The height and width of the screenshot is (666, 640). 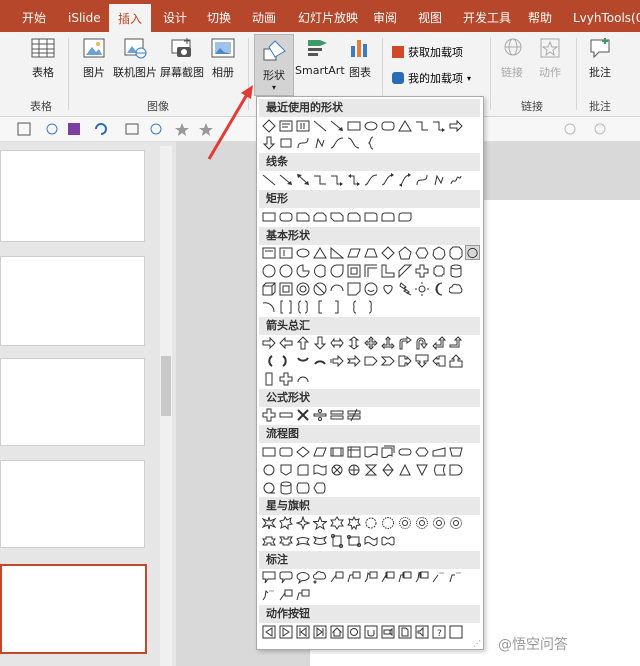 What do you see at coordinates (268, 469) in the screenshot?
I see `flowchart-connector-shape-icon` at bounding box center [268, 469].